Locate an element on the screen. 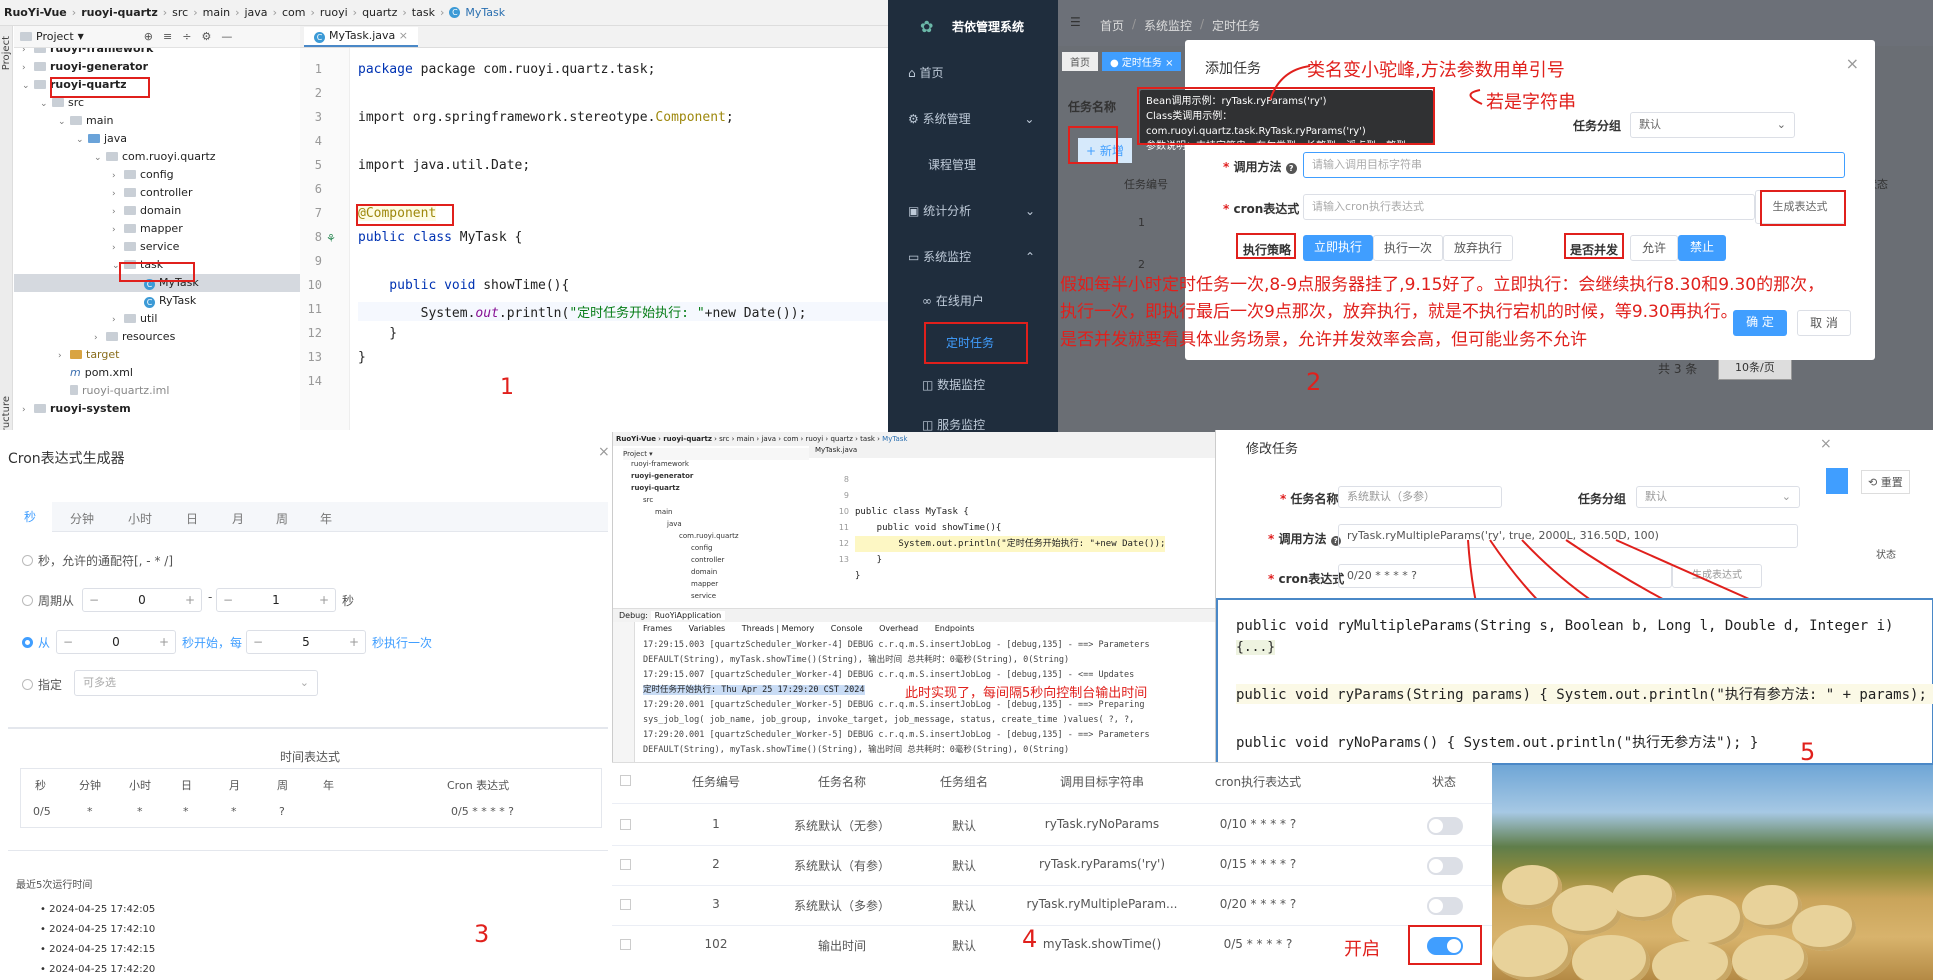 The image size is (1933, 980). policy-once: 执行一次 is located at coordinates (1408, 248).